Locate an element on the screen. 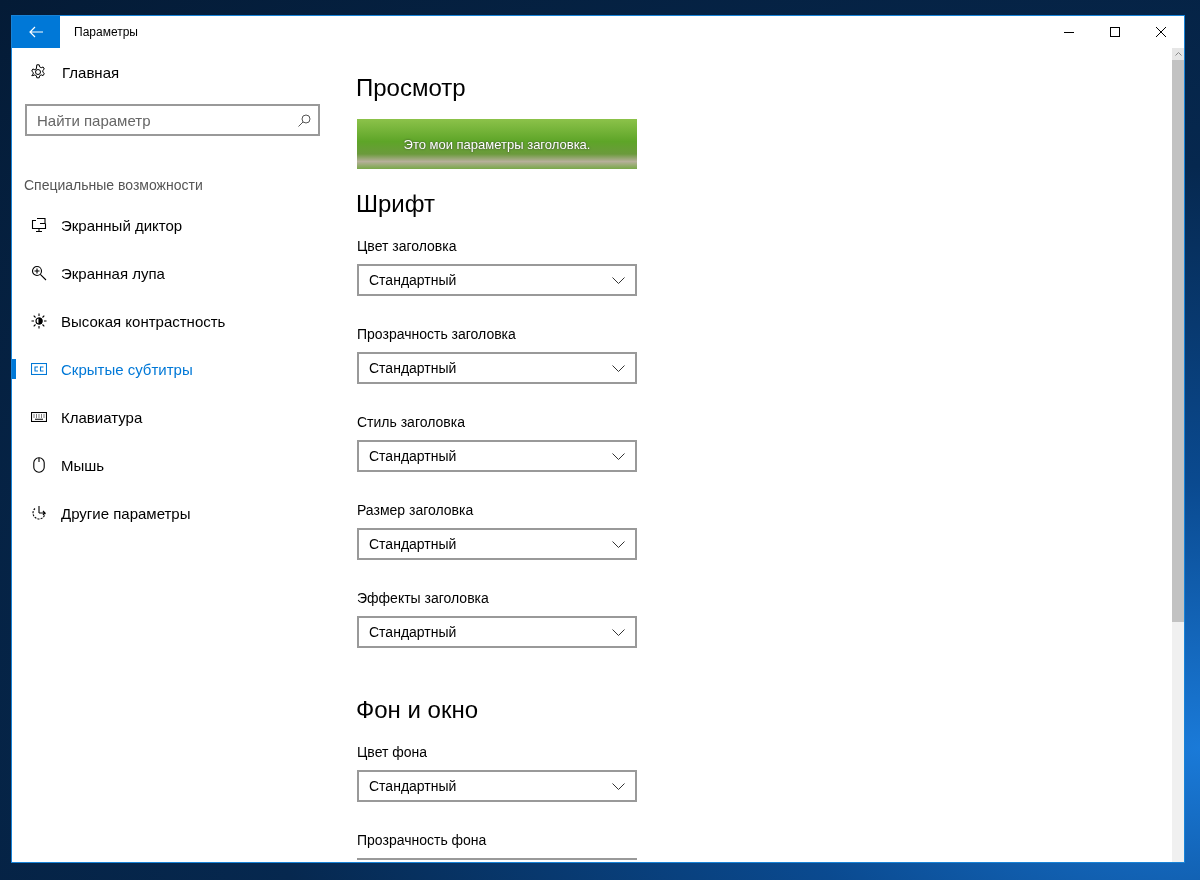 Image resolution: width=1200 pixels, height=880 pixels. monitor-icon is located at coordinates (39, 225).